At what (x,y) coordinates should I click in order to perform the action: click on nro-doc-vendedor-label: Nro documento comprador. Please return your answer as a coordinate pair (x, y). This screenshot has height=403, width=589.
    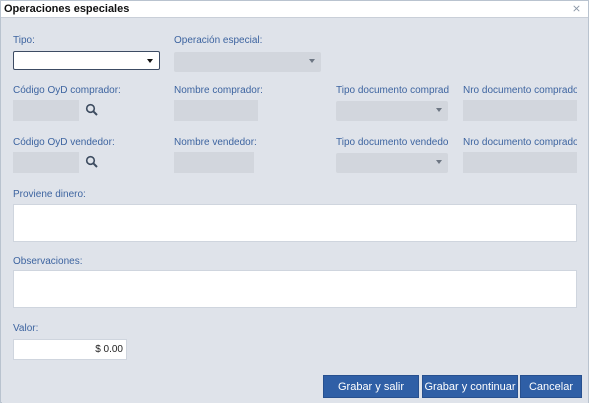
    Looking at the image, I should click on (520, 142).